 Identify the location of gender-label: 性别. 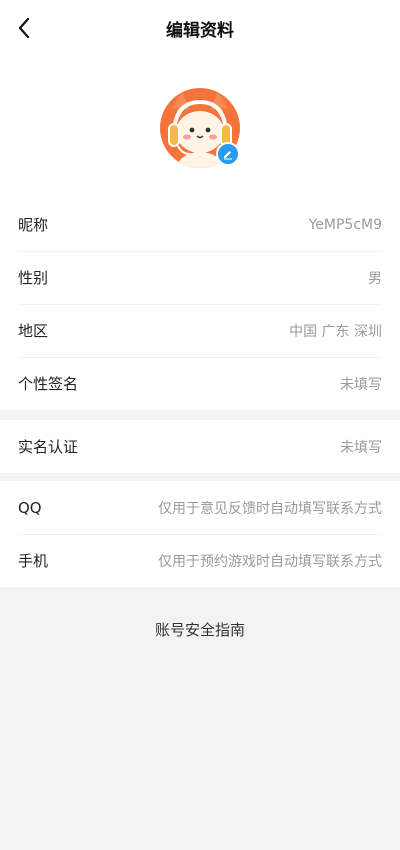
(33, 278).